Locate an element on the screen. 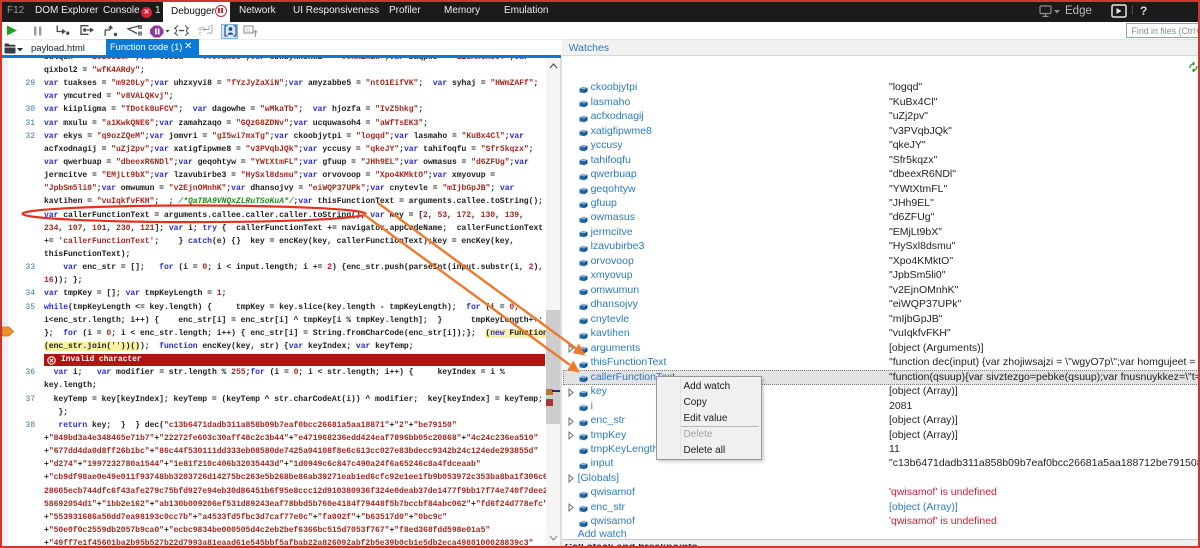 The image size is (1200, 548). svg-text: c is located at coordinates (200, 34).